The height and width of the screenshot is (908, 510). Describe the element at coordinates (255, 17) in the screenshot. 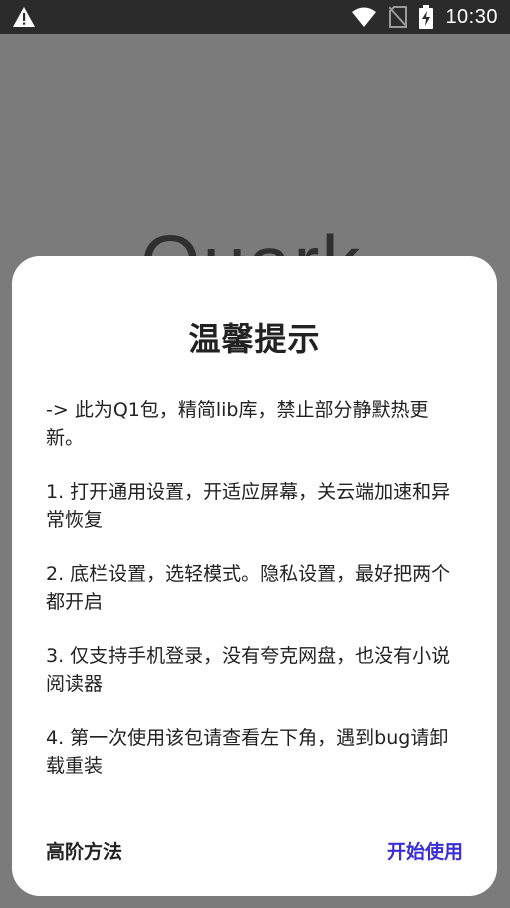

I see `status-bar: 10:30` at that location.